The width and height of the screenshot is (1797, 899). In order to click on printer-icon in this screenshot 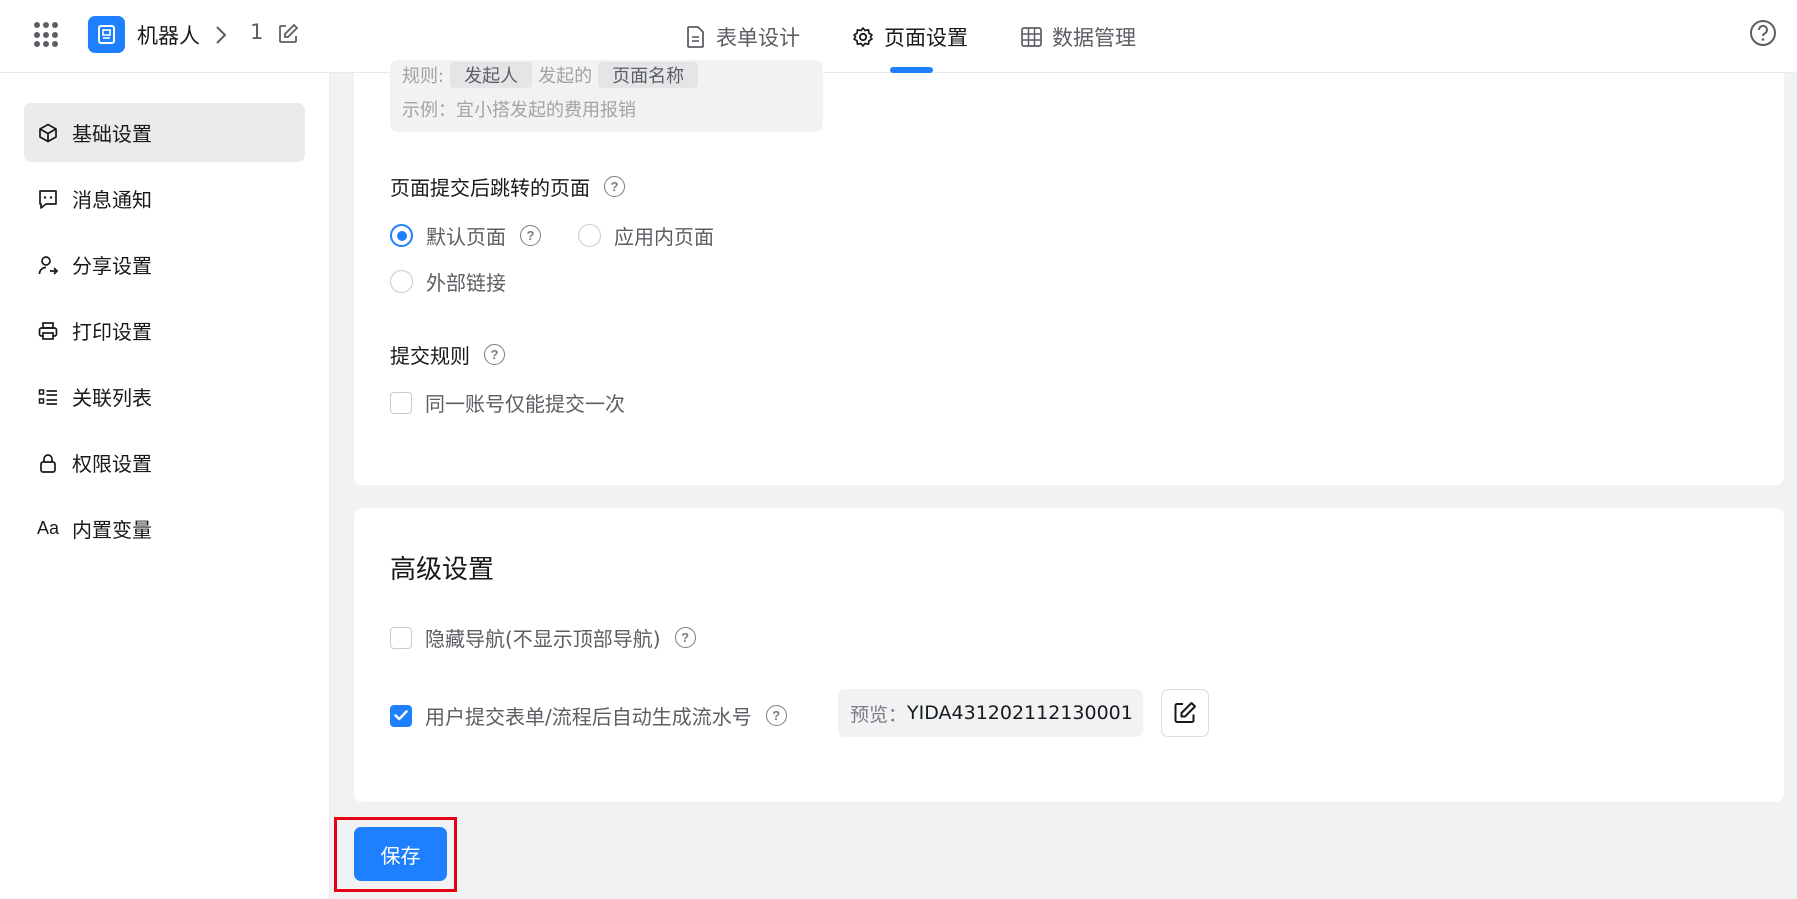, I will do `click(48, 331)`.